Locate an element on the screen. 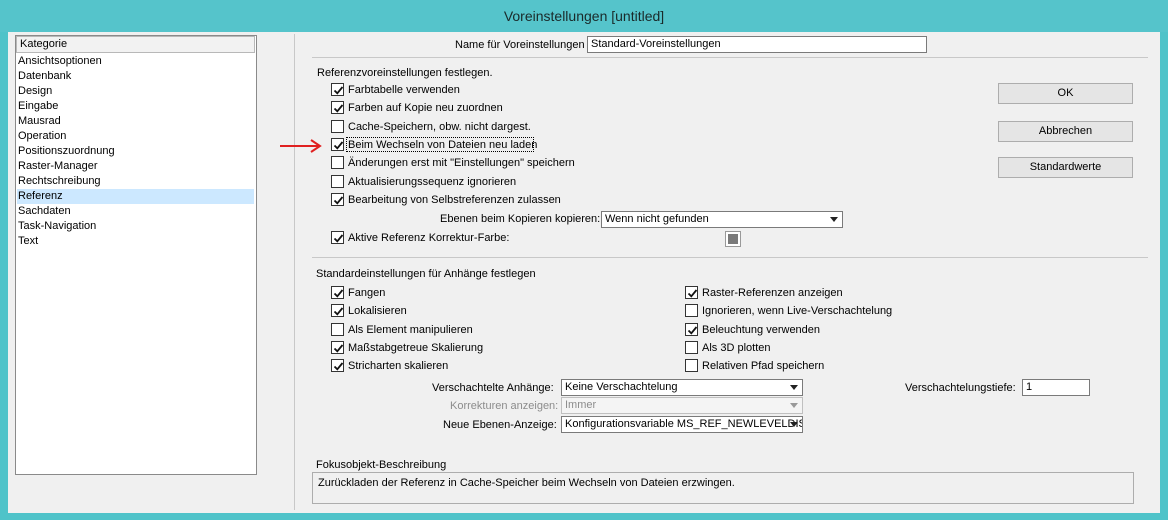 The width and height of the screenshot is (1168, 520). attach-option-label: Raster-Referenzen anzeigen is located at coordinates (772, 293).